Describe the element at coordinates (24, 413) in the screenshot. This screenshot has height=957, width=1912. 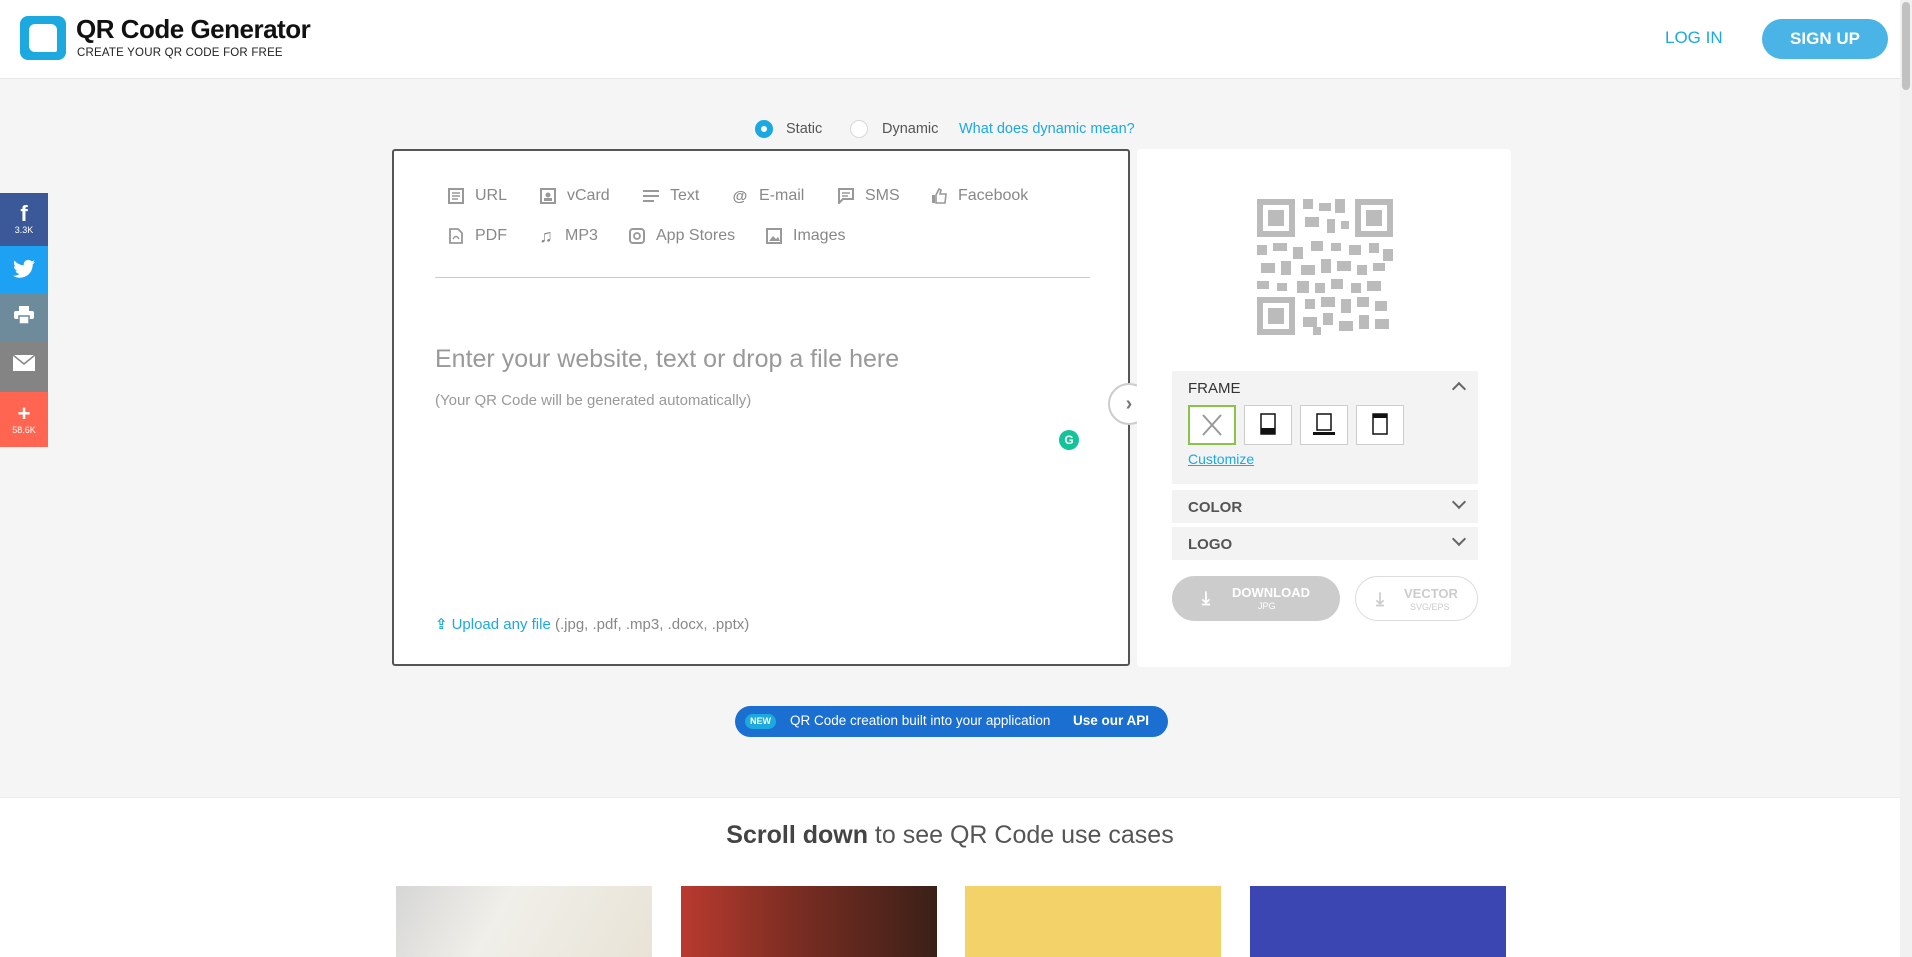
I see `plus-icon: +` at that location.